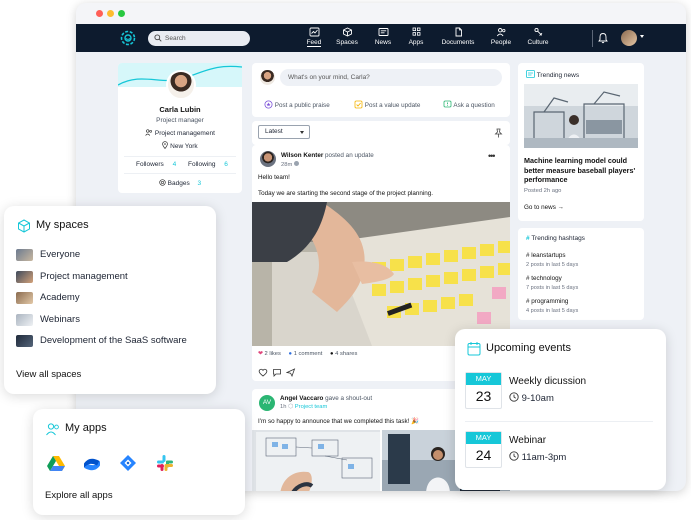 The image size is (691, 520). What do you see at coordinates (290, 354) in the screenshot?
I see `comment-icon: ●` at bounding box center [290, 354].